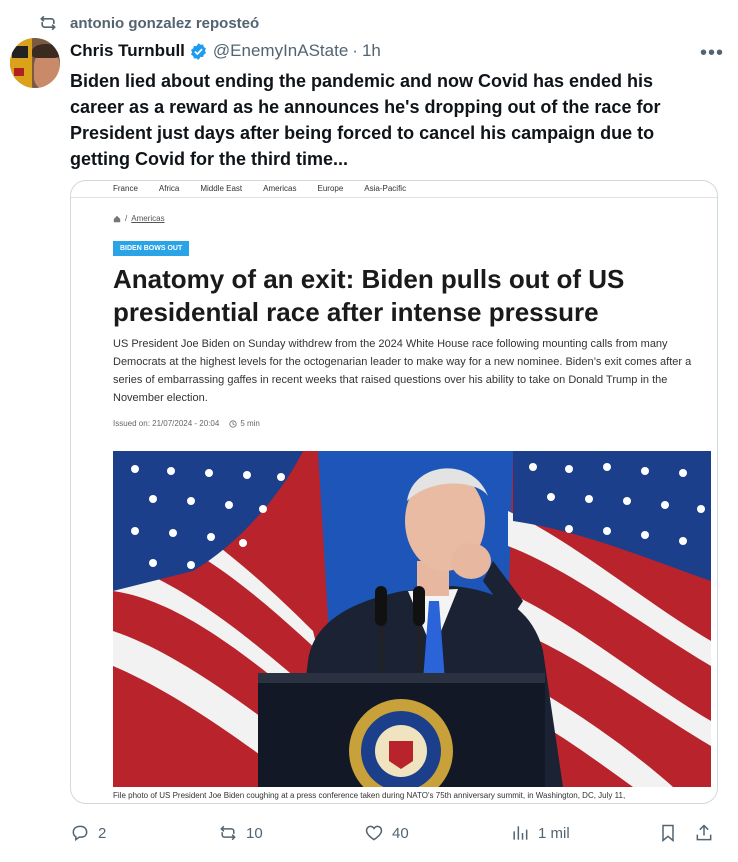 Image resolution: width=738 pixels, height=862 pixels. I want to click on like-count: 40, so click(400, 833).